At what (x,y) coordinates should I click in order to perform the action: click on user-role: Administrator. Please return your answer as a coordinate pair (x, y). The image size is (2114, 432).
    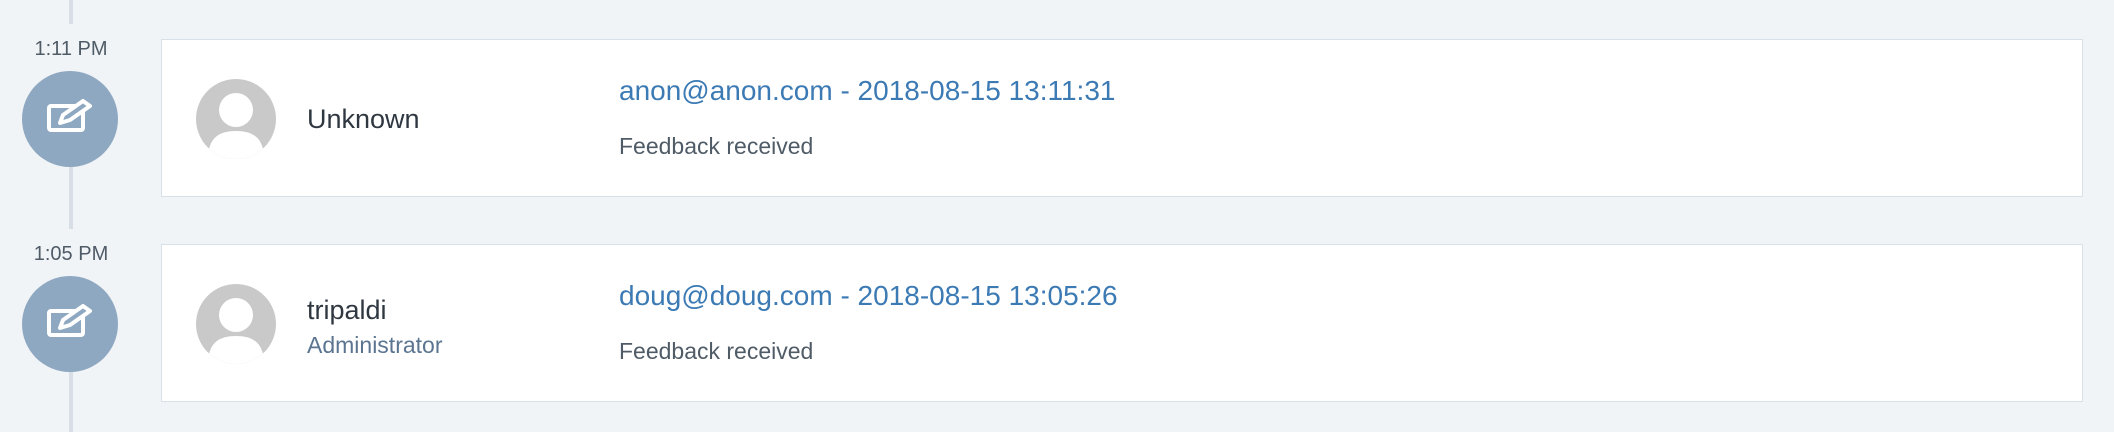
    Looking at the image, I should click on (375, 345).